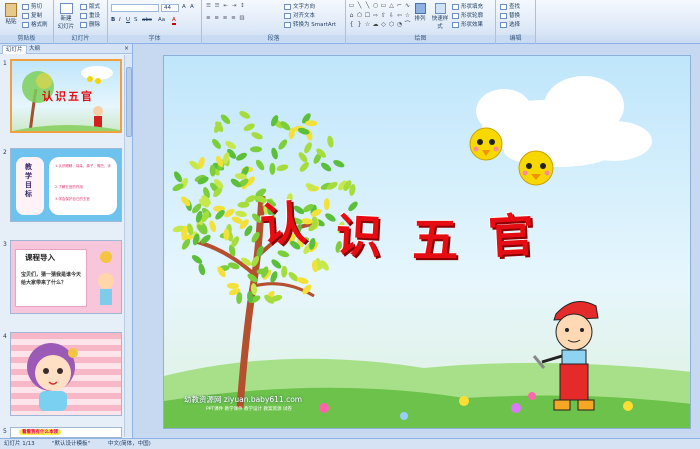 The height and width of the screenshot is (449, 700). Describe the element at coordinates (129, 102) in the screenshot. I see `scrollbar-thumb` at that location.